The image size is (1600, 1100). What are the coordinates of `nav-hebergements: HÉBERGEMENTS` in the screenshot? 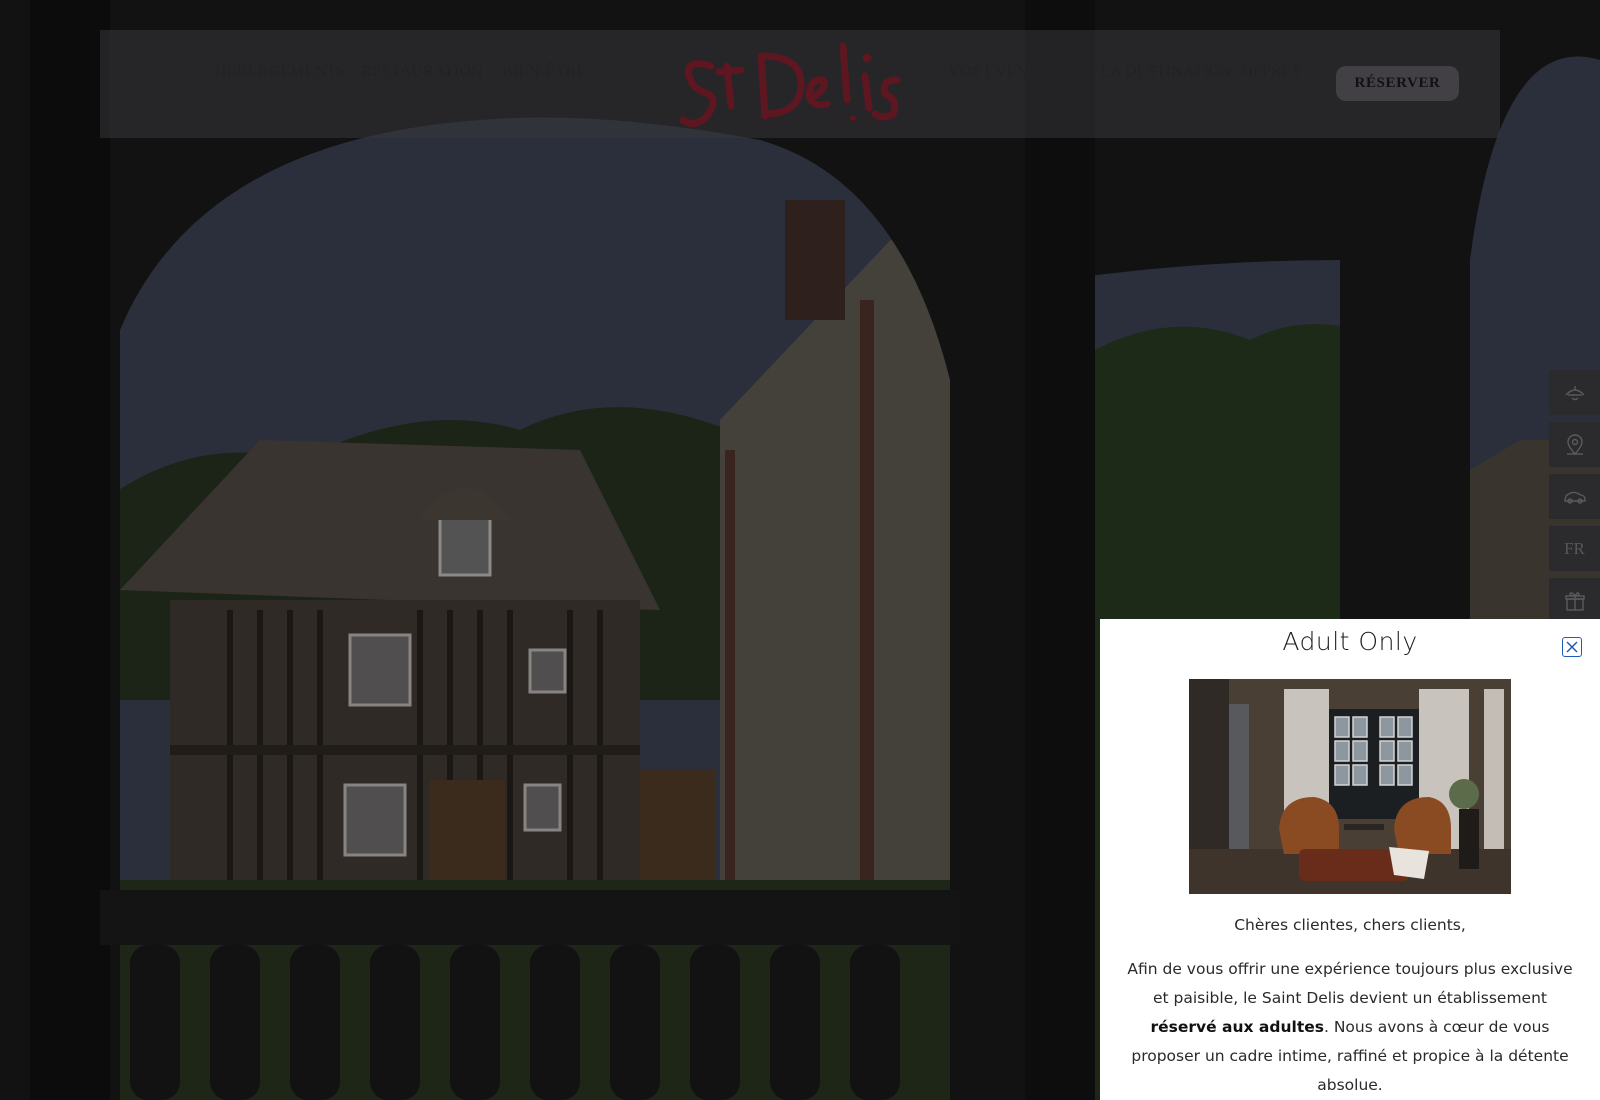 It's located at (280, 72).